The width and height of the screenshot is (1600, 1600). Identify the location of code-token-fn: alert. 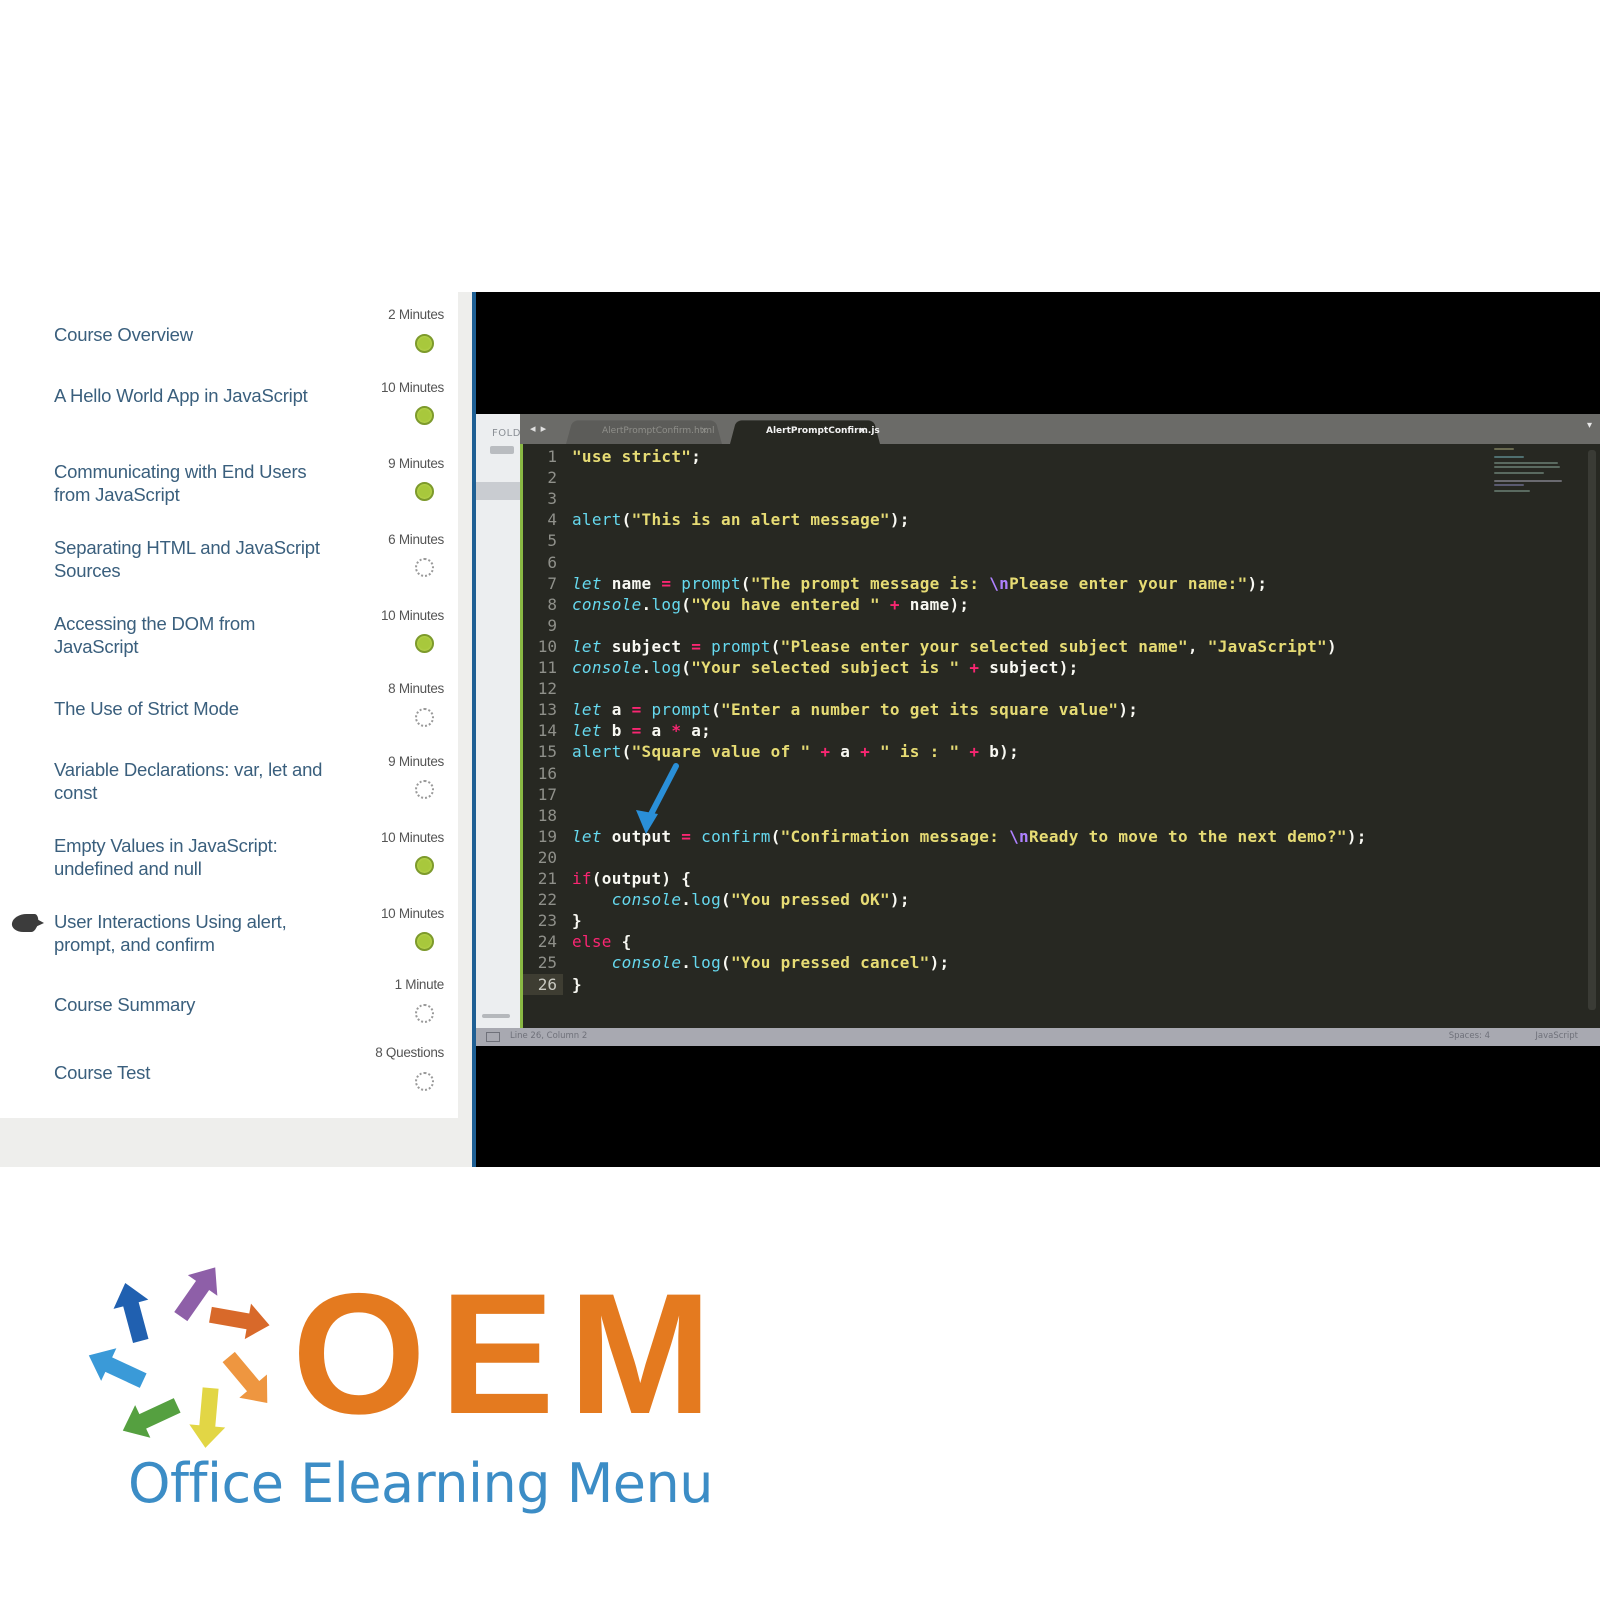
(597, 752).